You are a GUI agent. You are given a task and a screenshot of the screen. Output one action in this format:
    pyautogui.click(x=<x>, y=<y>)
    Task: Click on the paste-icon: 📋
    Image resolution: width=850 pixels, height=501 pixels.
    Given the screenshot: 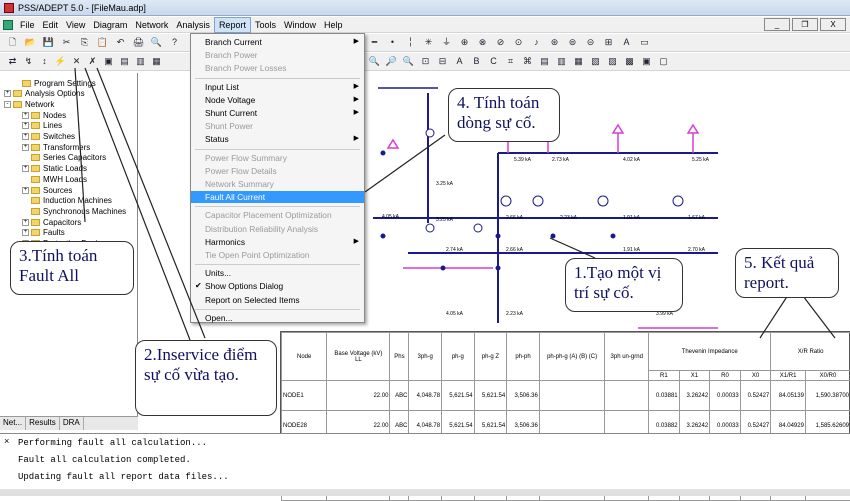 What is the action you would take?
    pyautogui.click(x=102, y=42)
    